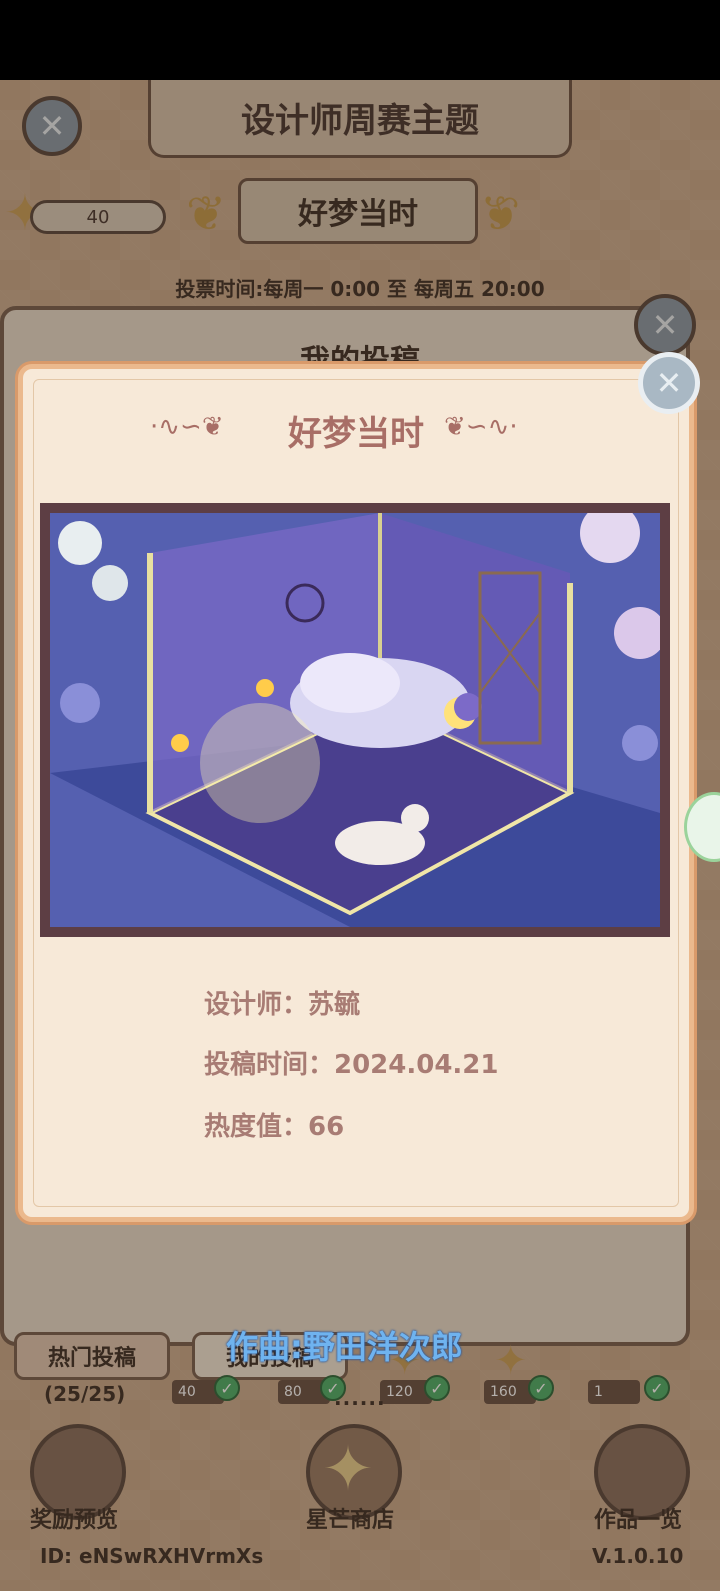 The width and height of the screenshot is (720, 1591). What do you see at coordinates (614, 1392) in the screenshot?
I see `milestone-final: 1` at bounding box center [614, 1392].